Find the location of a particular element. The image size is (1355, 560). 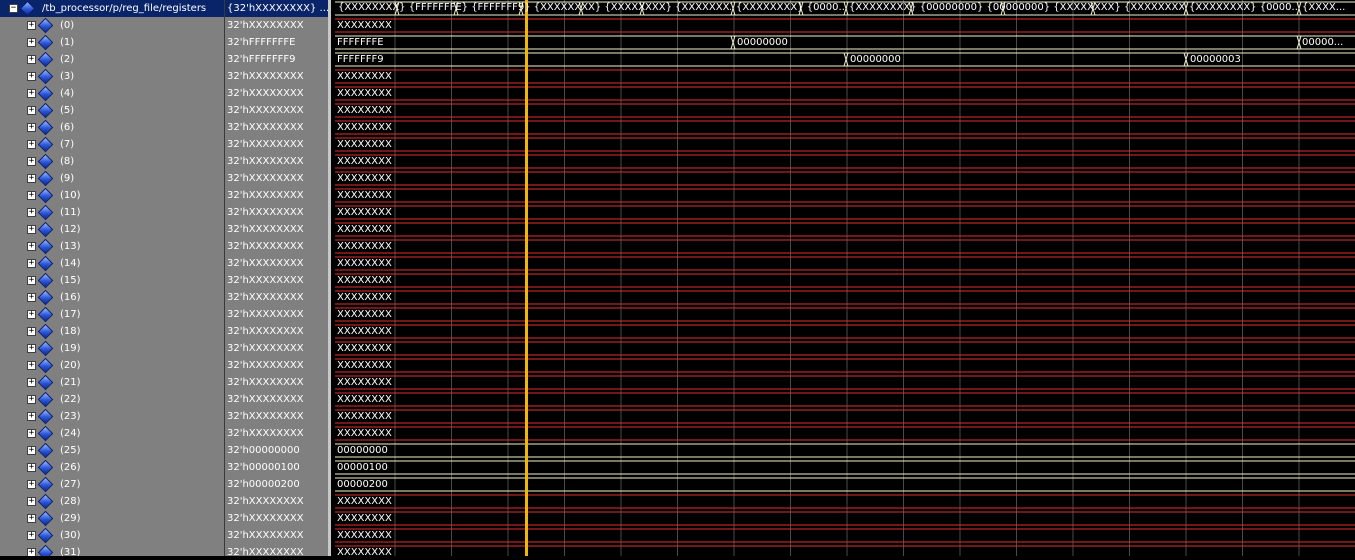

signal-name: (21) is located at coordinates (70, 382).